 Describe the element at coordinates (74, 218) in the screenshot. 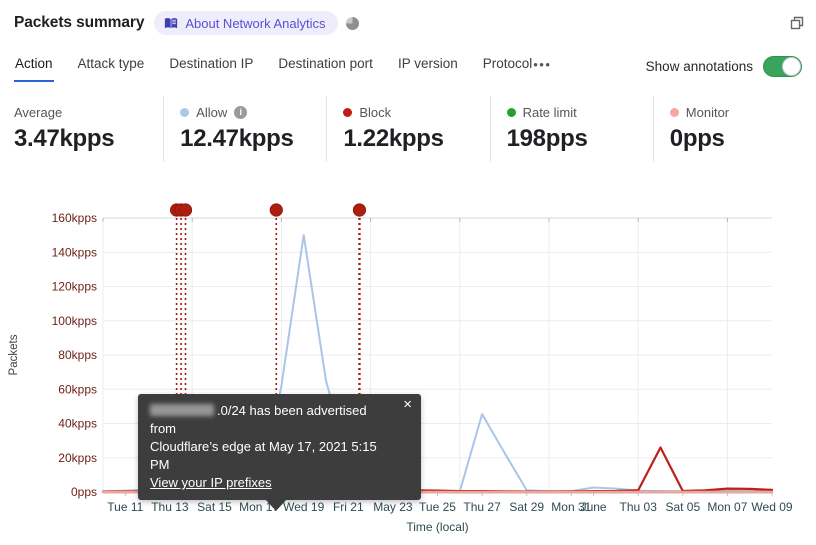

I see `svg-text: 160kpps` at that location.